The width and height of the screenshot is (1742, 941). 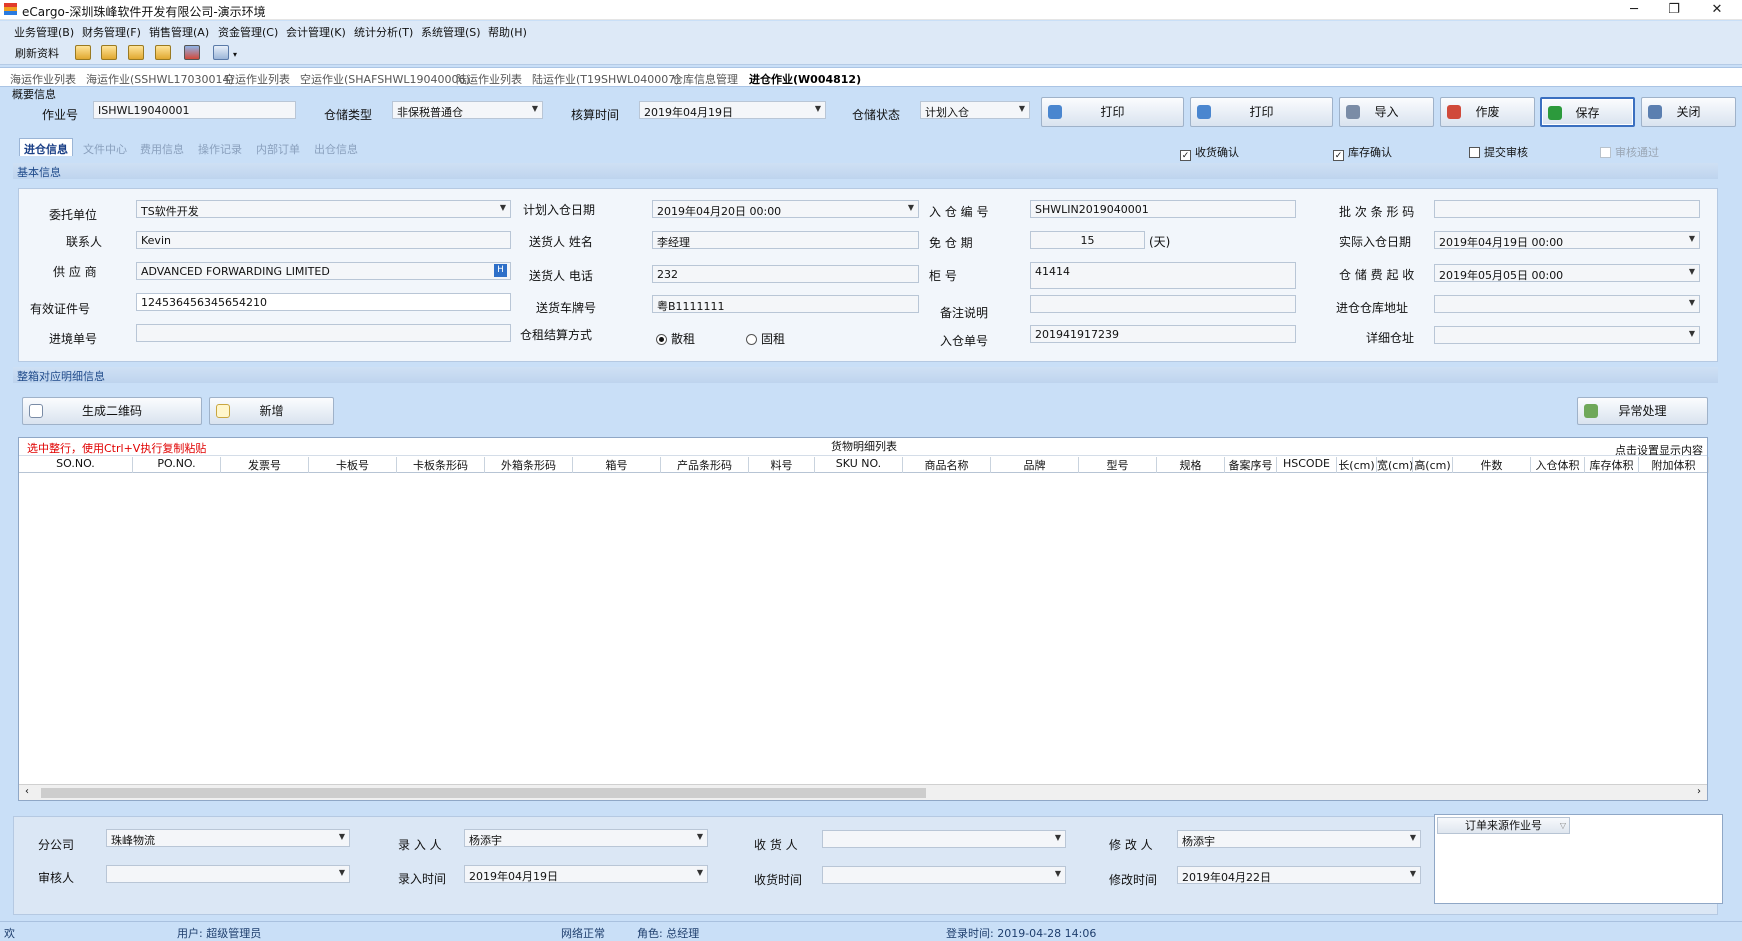 I want to click on plan-date-select: 2019年04月20日 00:00 ▼, so click(x=785, y=209).